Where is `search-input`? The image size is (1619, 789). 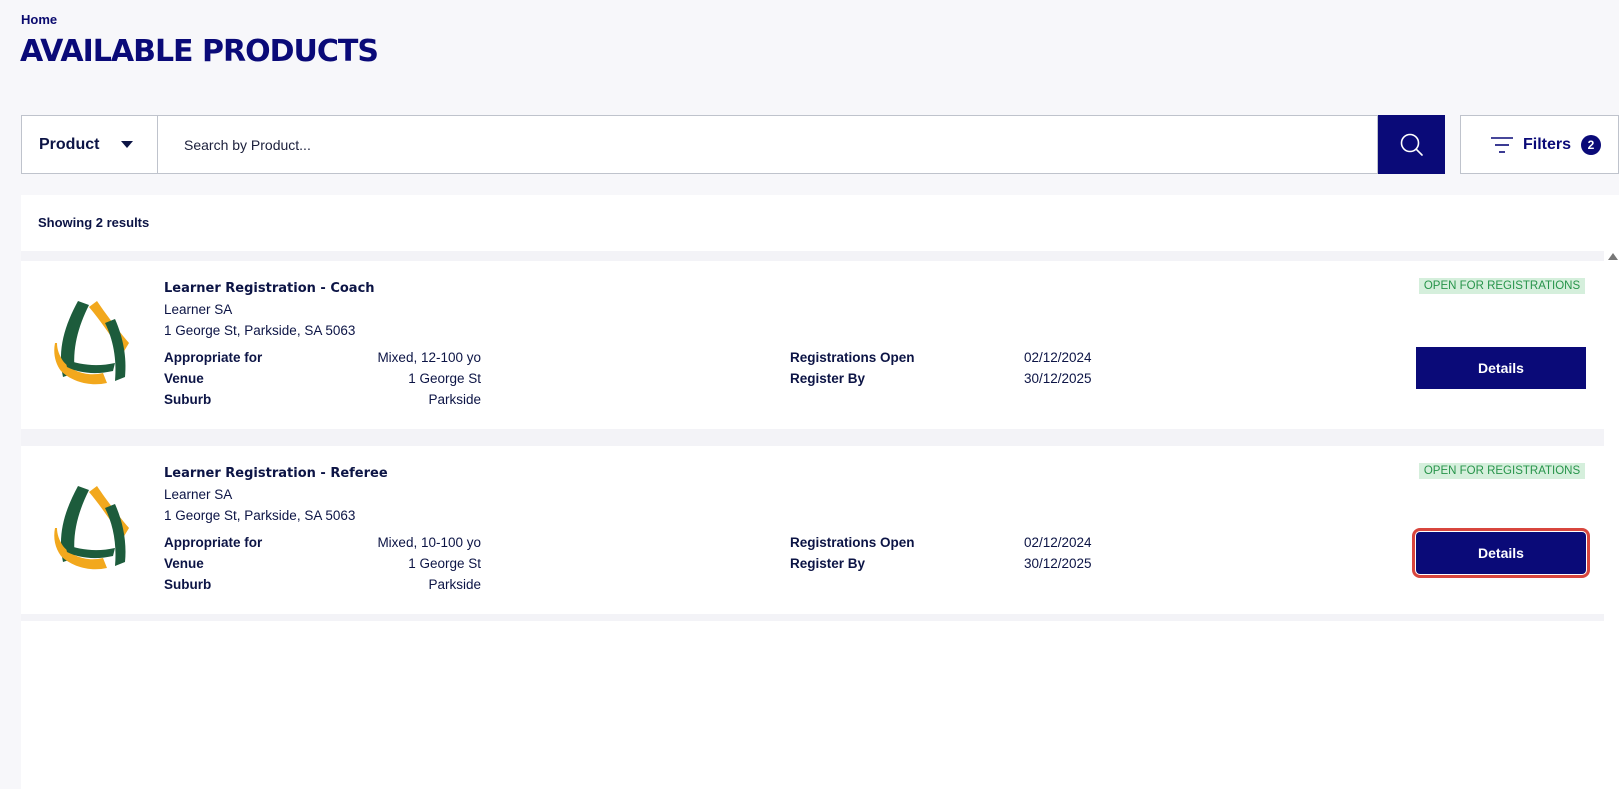 search-input is located at coordinates (767, 144).